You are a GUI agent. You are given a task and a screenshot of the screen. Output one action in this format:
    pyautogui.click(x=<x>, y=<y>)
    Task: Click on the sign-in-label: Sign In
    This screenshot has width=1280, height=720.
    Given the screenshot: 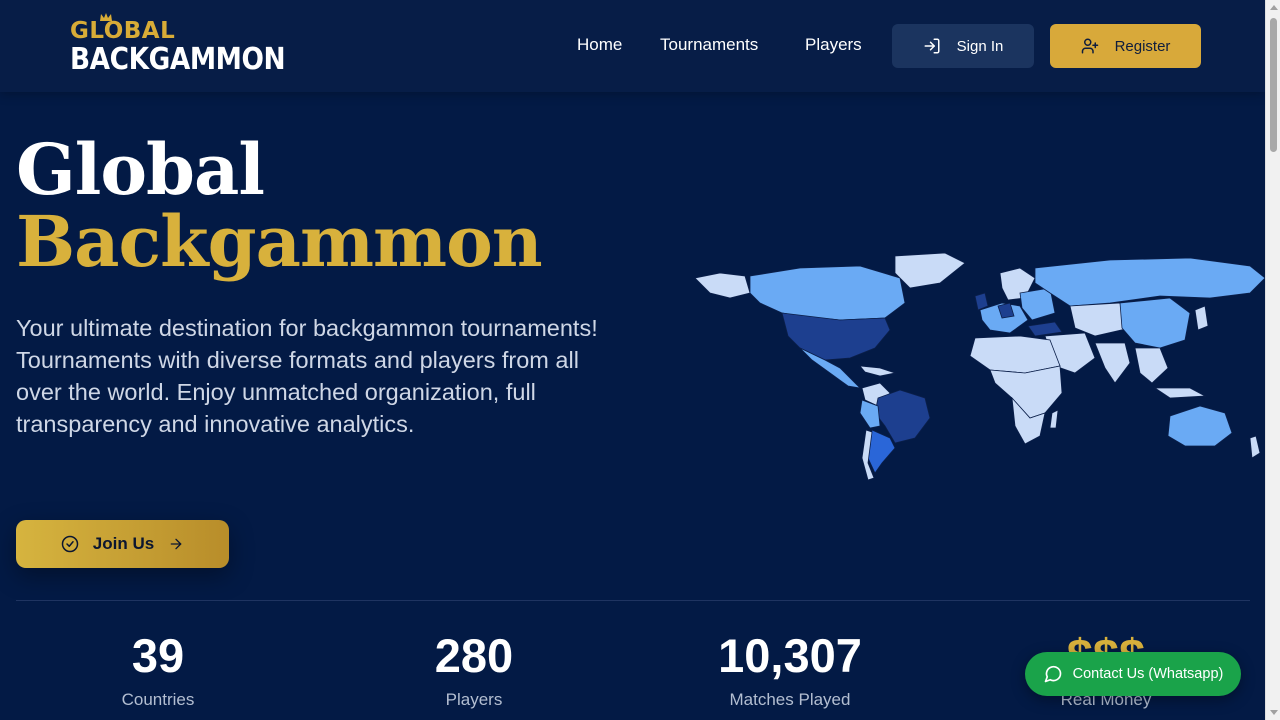 What is the action you would take?
    pyautogui.click(x=980, y=46)
    